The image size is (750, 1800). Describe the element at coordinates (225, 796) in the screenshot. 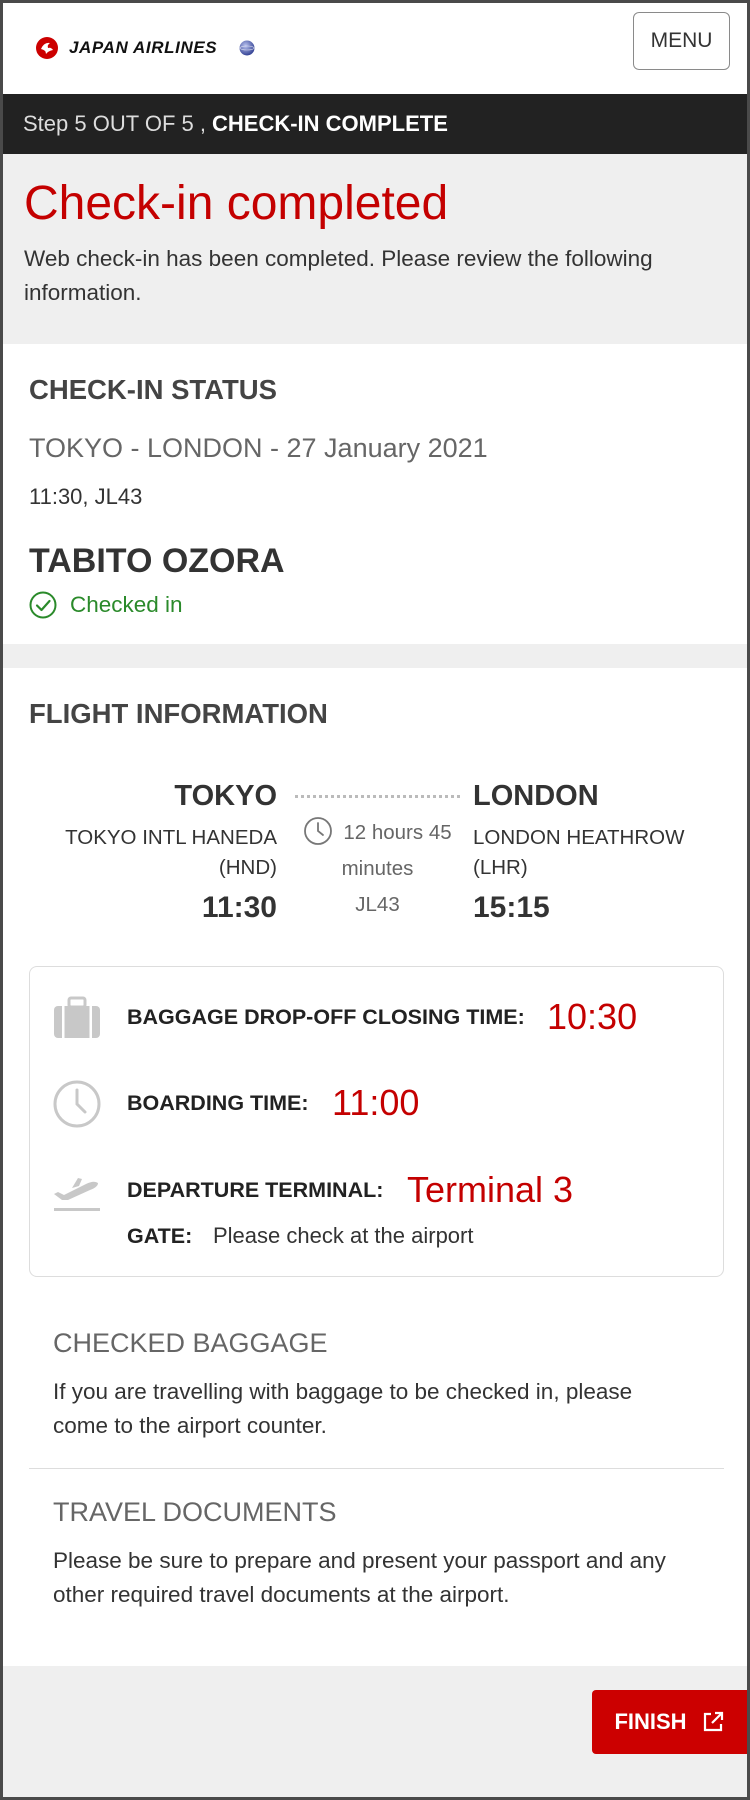

I see `departure-city: TOKYO` at that location.